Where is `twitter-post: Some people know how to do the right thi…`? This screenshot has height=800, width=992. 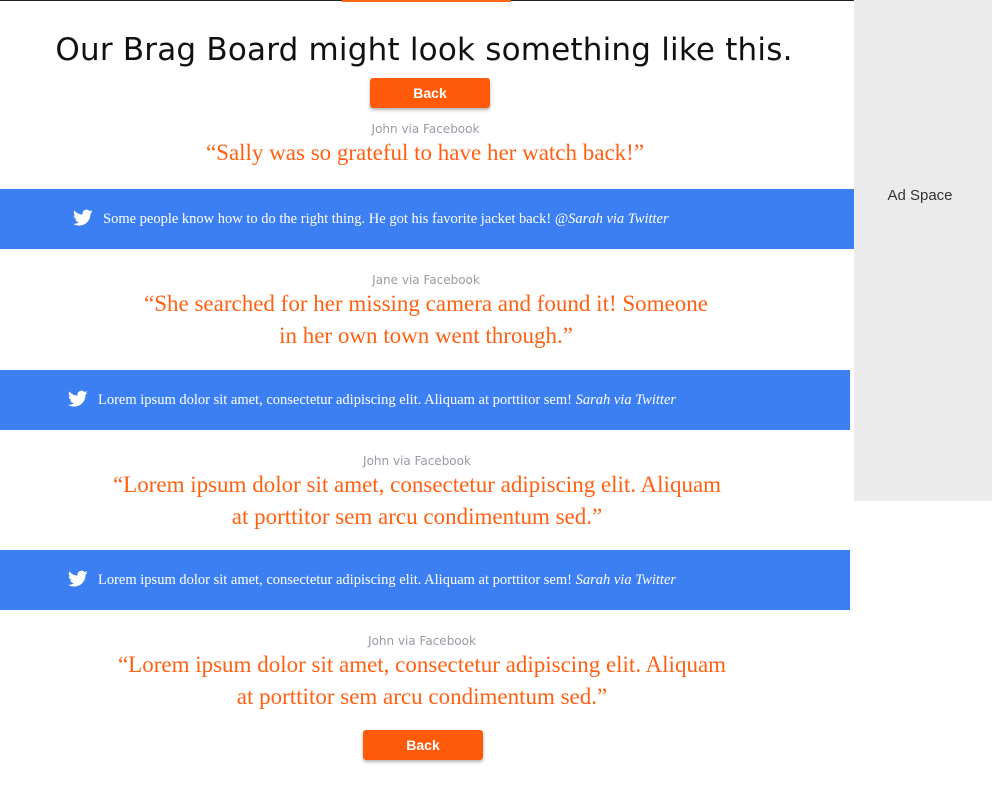 twitter-post: Some people know how to do the right thi… is located at coordinates (427, 219).